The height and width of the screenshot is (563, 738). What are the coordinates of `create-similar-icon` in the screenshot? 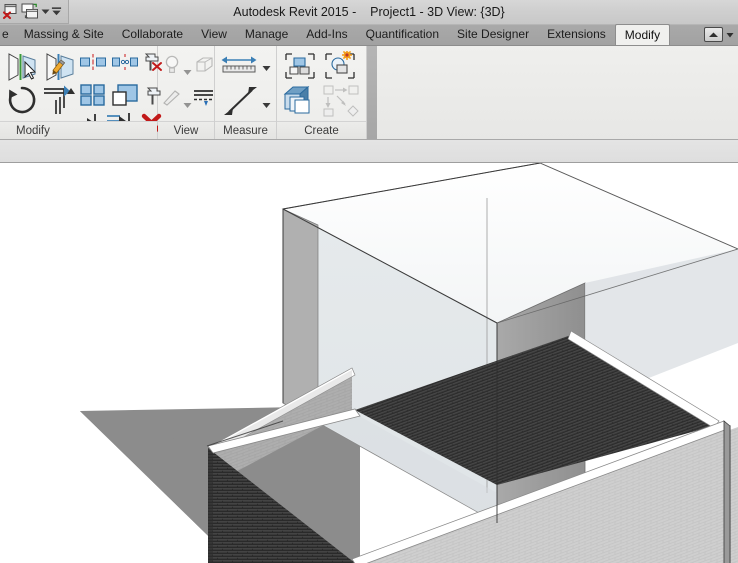 It's located at (301, 101).